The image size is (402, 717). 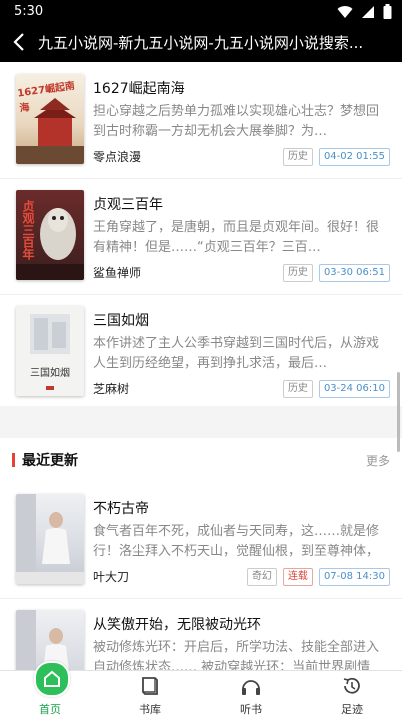 I want to click on section-divider, so click(x=201, y=422).